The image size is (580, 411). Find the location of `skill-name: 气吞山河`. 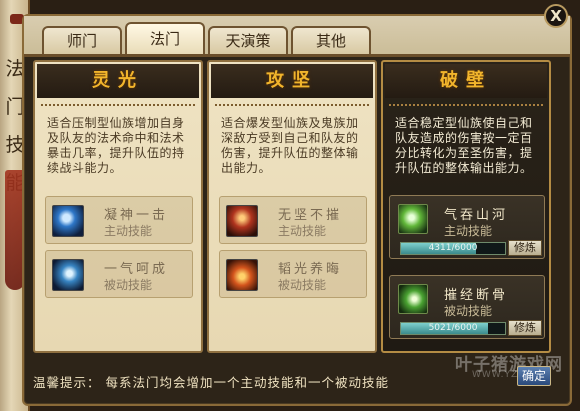

skill-name: 气吞山河 is located at coordinates (476, 215).